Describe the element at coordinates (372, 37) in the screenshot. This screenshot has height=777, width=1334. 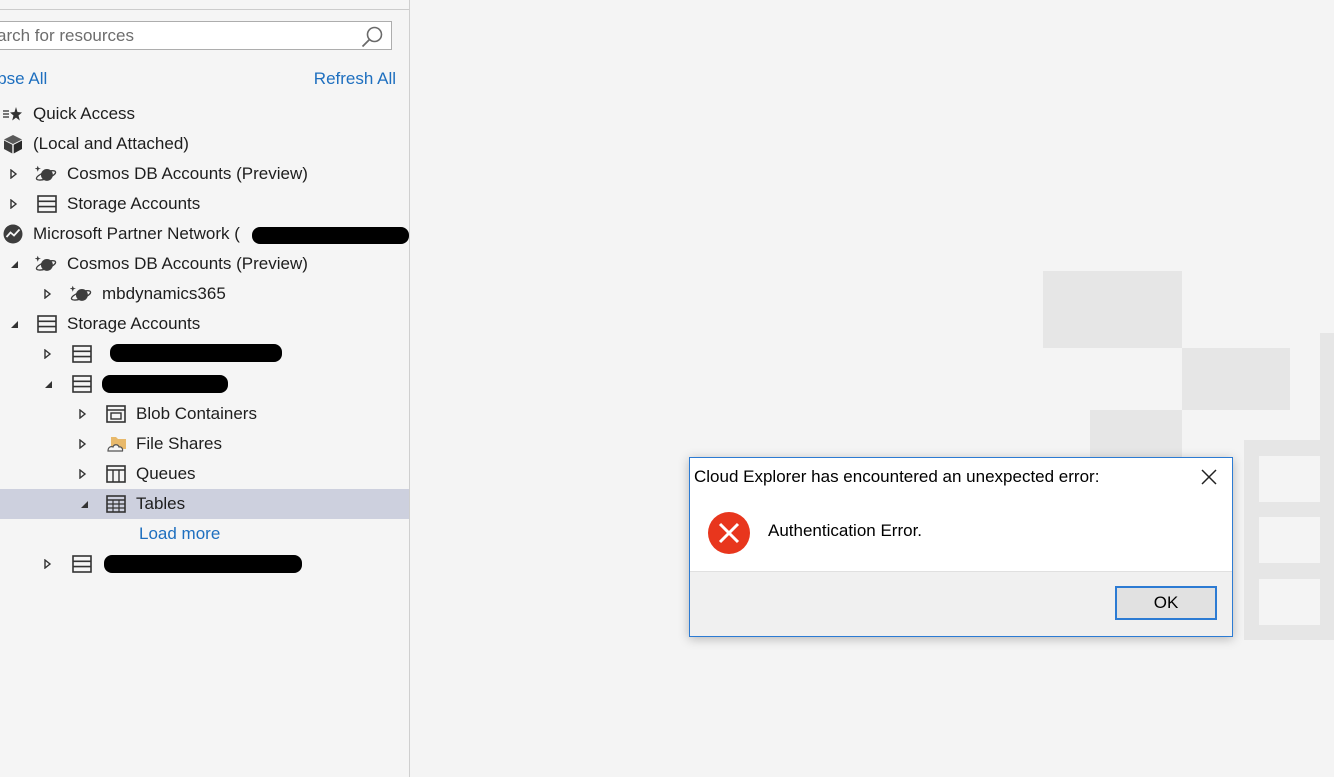
I see `search-icon` at that location.